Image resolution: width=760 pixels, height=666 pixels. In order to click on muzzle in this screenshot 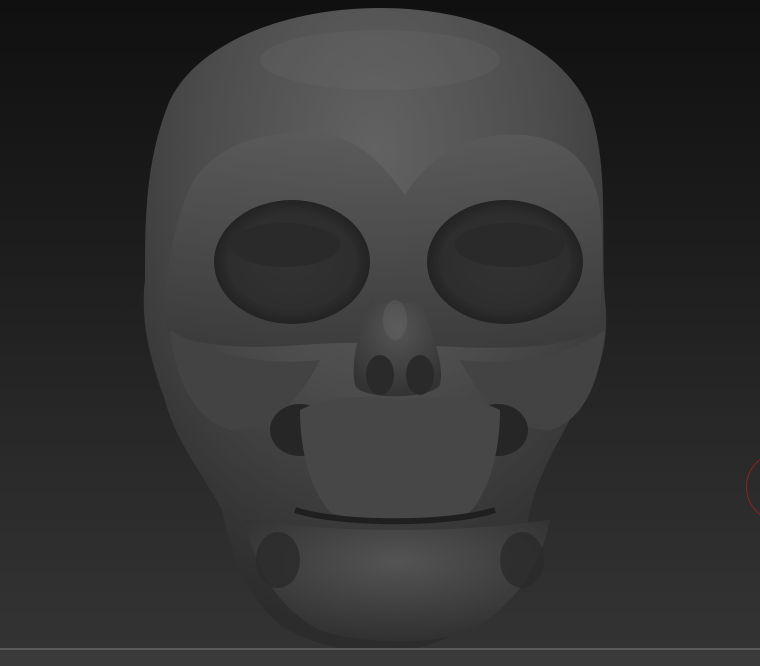, I will do `click(400, 459)`.